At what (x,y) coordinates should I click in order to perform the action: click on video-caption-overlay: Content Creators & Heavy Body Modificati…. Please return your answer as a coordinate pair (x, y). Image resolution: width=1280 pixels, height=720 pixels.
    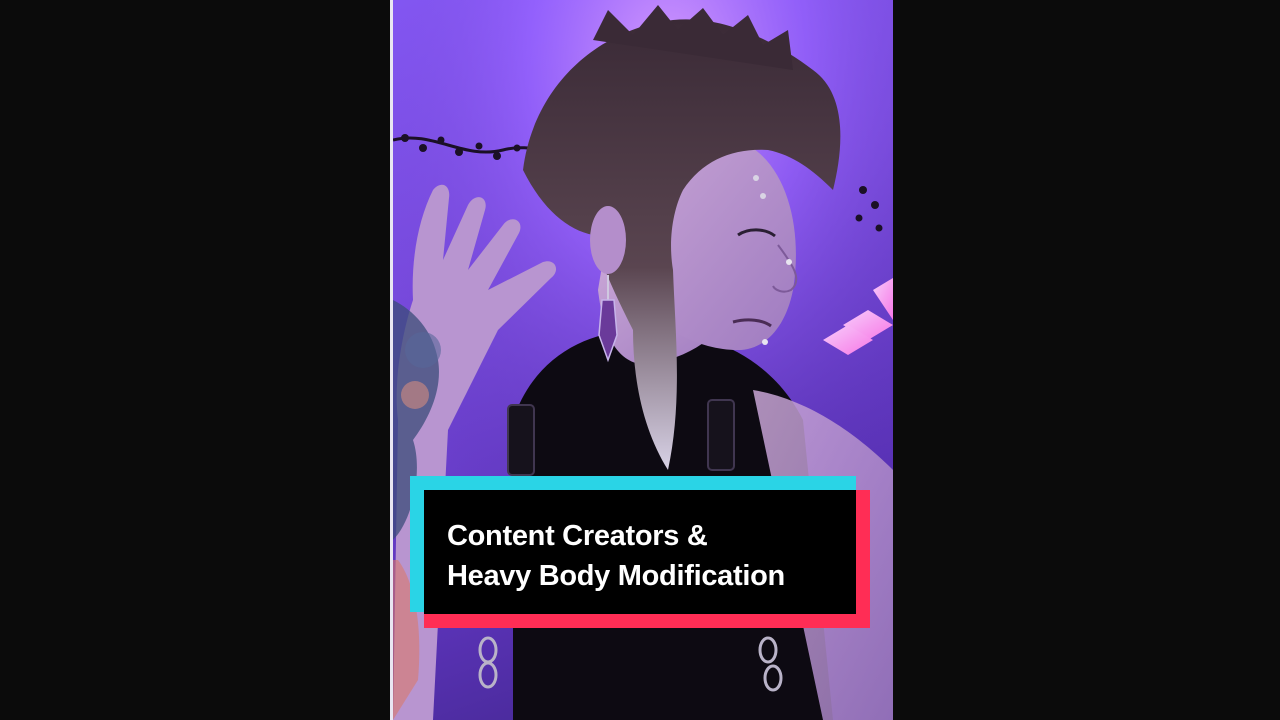
    Looking at the image, I should click on (640, 552).